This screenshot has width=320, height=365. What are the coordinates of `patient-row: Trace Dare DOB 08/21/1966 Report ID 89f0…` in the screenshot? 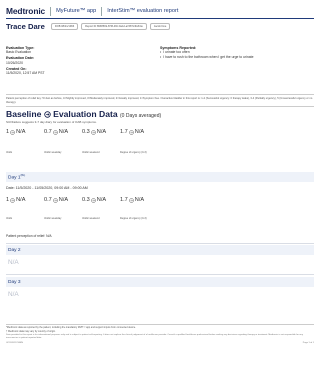 It's located at (89, 26).